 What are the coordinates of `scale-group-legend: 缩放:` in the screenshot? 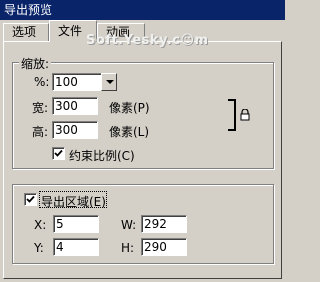 It's located at (35, 63).